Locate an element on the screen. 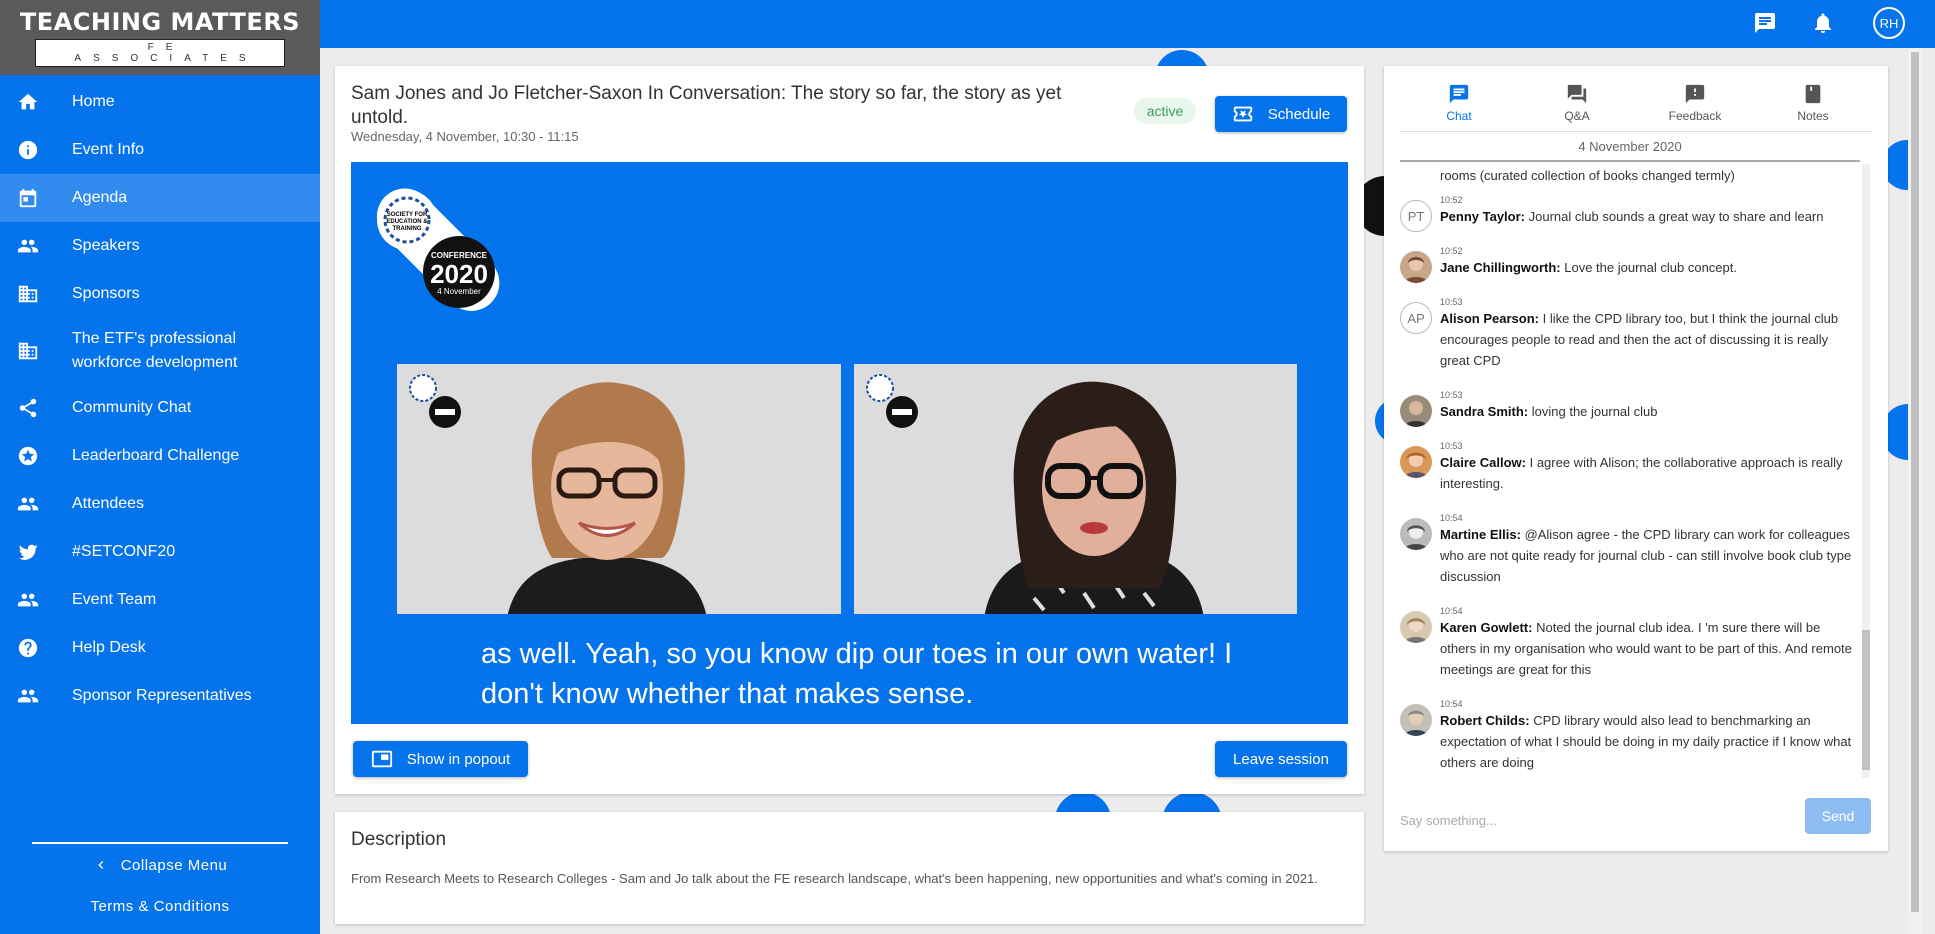  sidebar-item-speakers: Speakers is located at coordinates (160, 246).